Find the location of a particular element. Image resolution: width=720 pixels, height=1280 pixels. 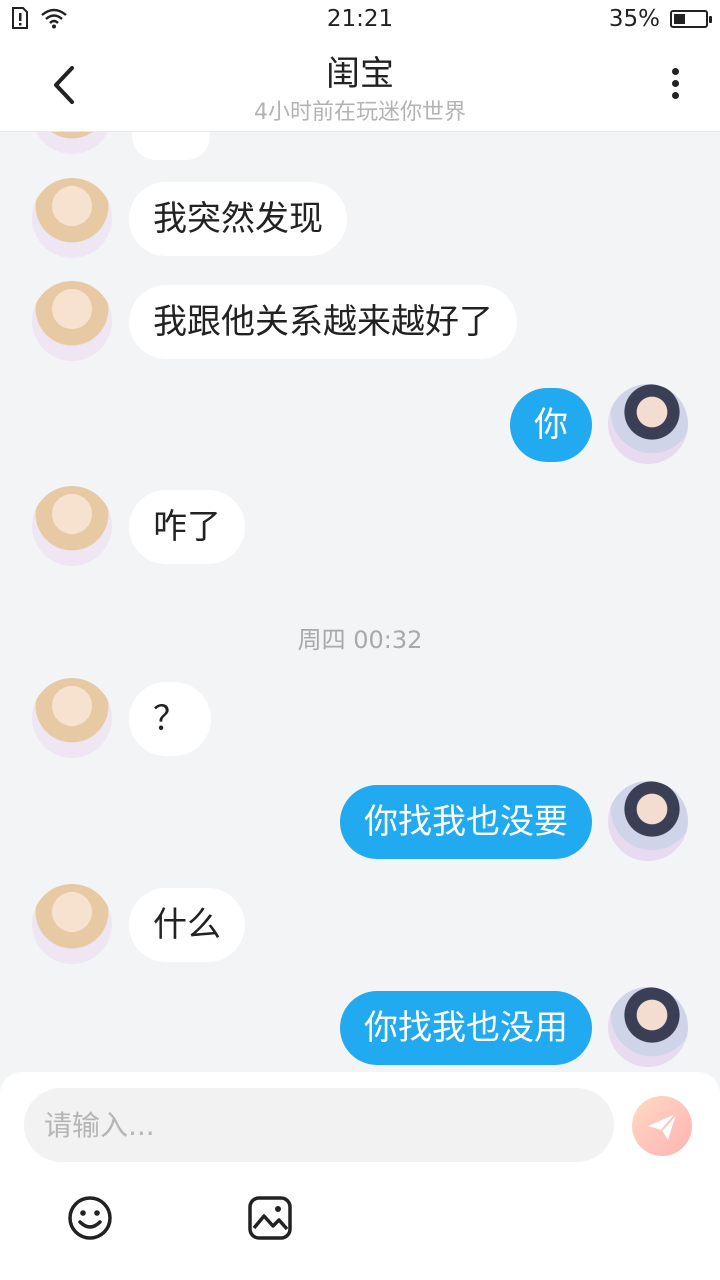

image-icon is located at coordinates (270, 1218).